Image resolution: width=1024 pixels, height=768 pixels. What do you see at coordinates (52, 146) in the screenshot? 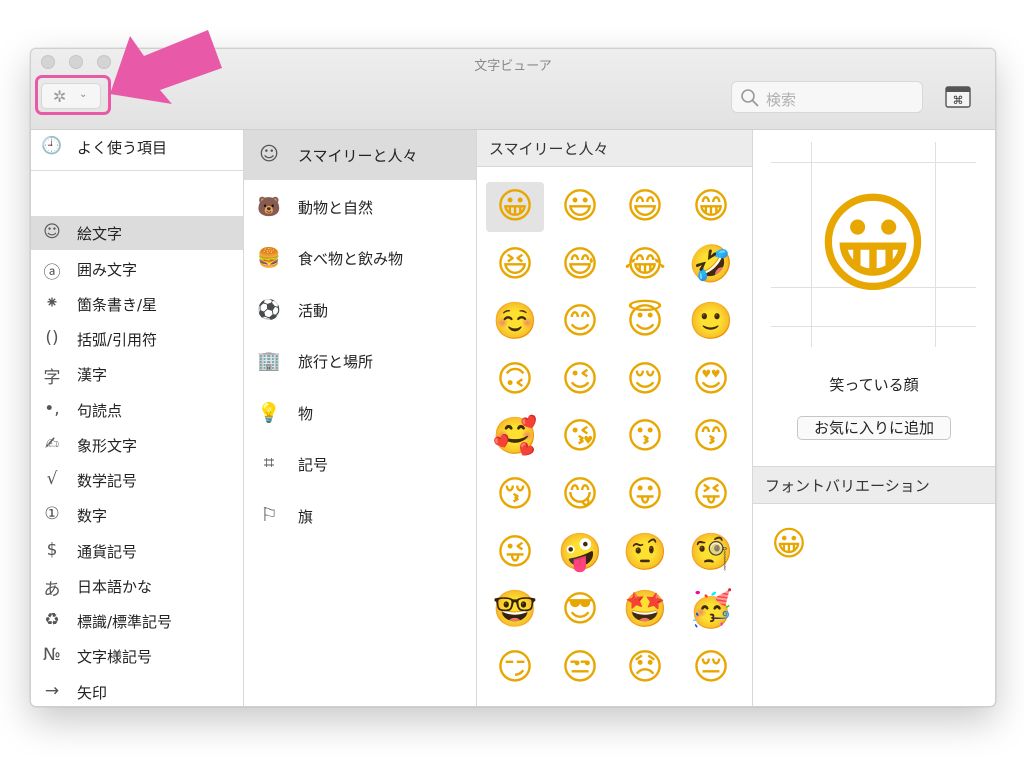
I see `clock-icon: 🕘` at bounding box center [52, 146].